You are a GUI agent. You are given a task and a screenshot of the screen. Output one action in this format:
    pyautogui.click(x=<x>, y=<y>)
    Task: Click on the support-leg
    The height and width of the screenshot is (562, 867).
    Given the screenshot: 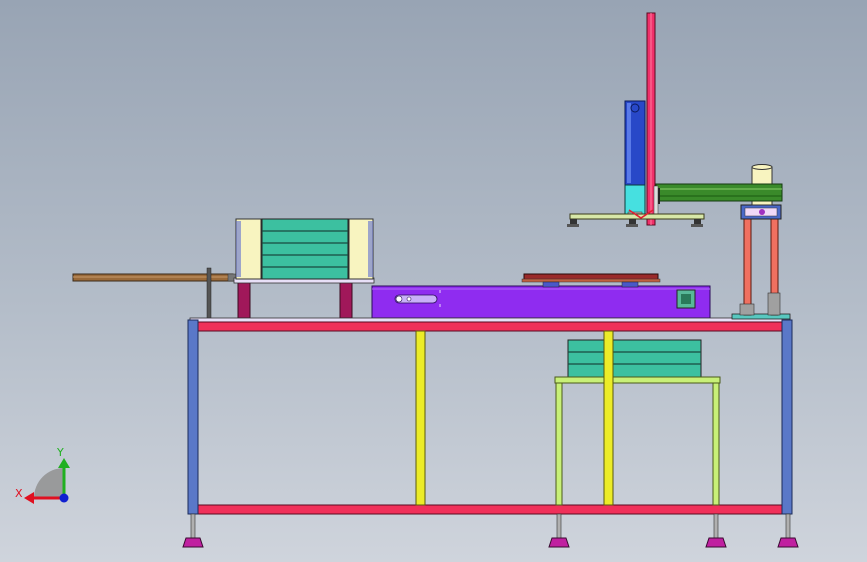 What is the action you would take?
    pyautogui.click(x=747, y=267)
    